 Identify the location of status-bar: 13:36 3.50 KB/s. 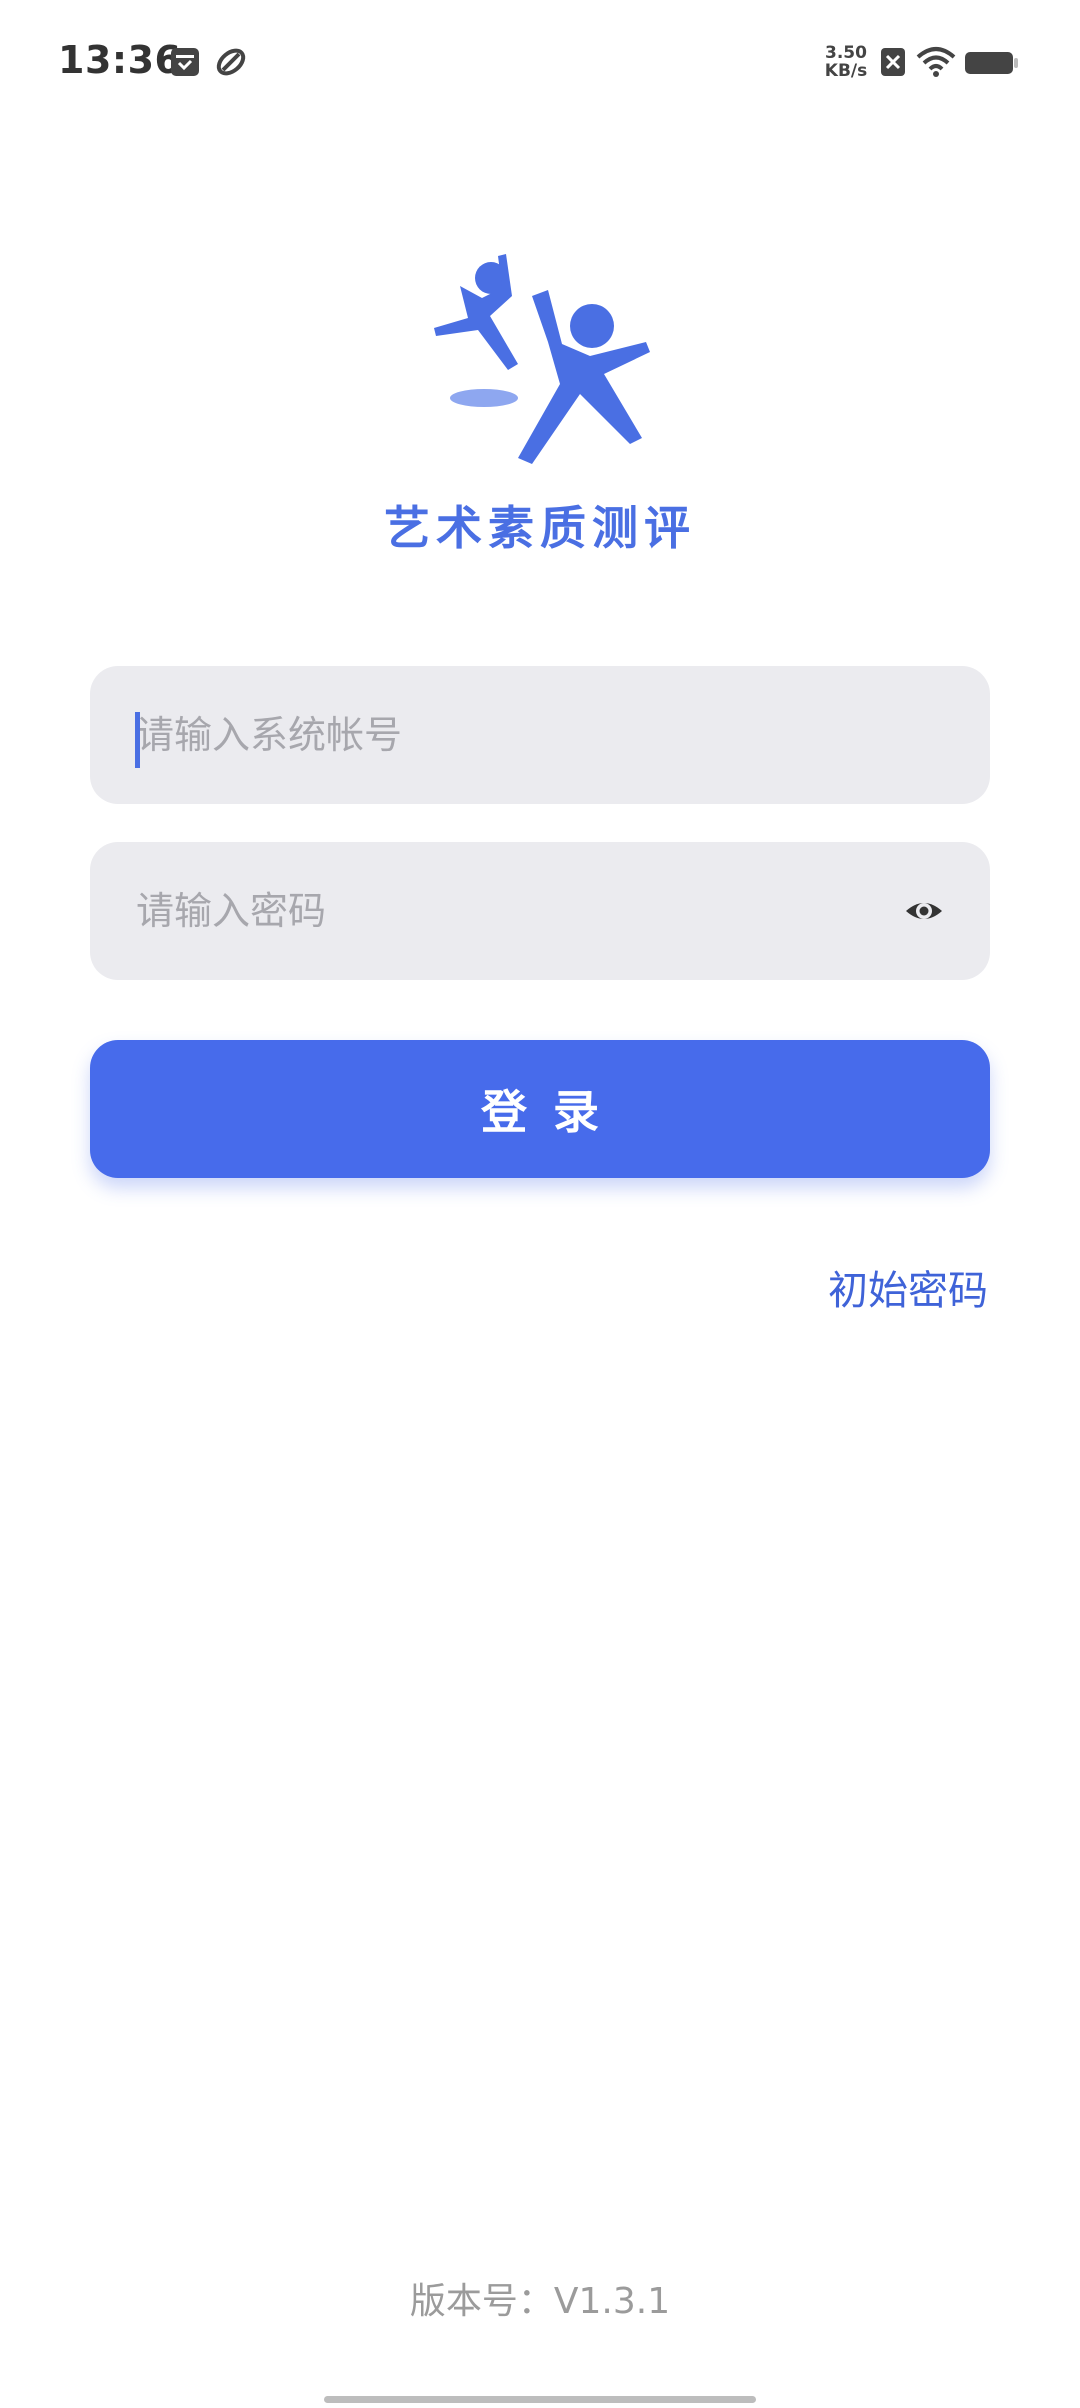
(540, 64).